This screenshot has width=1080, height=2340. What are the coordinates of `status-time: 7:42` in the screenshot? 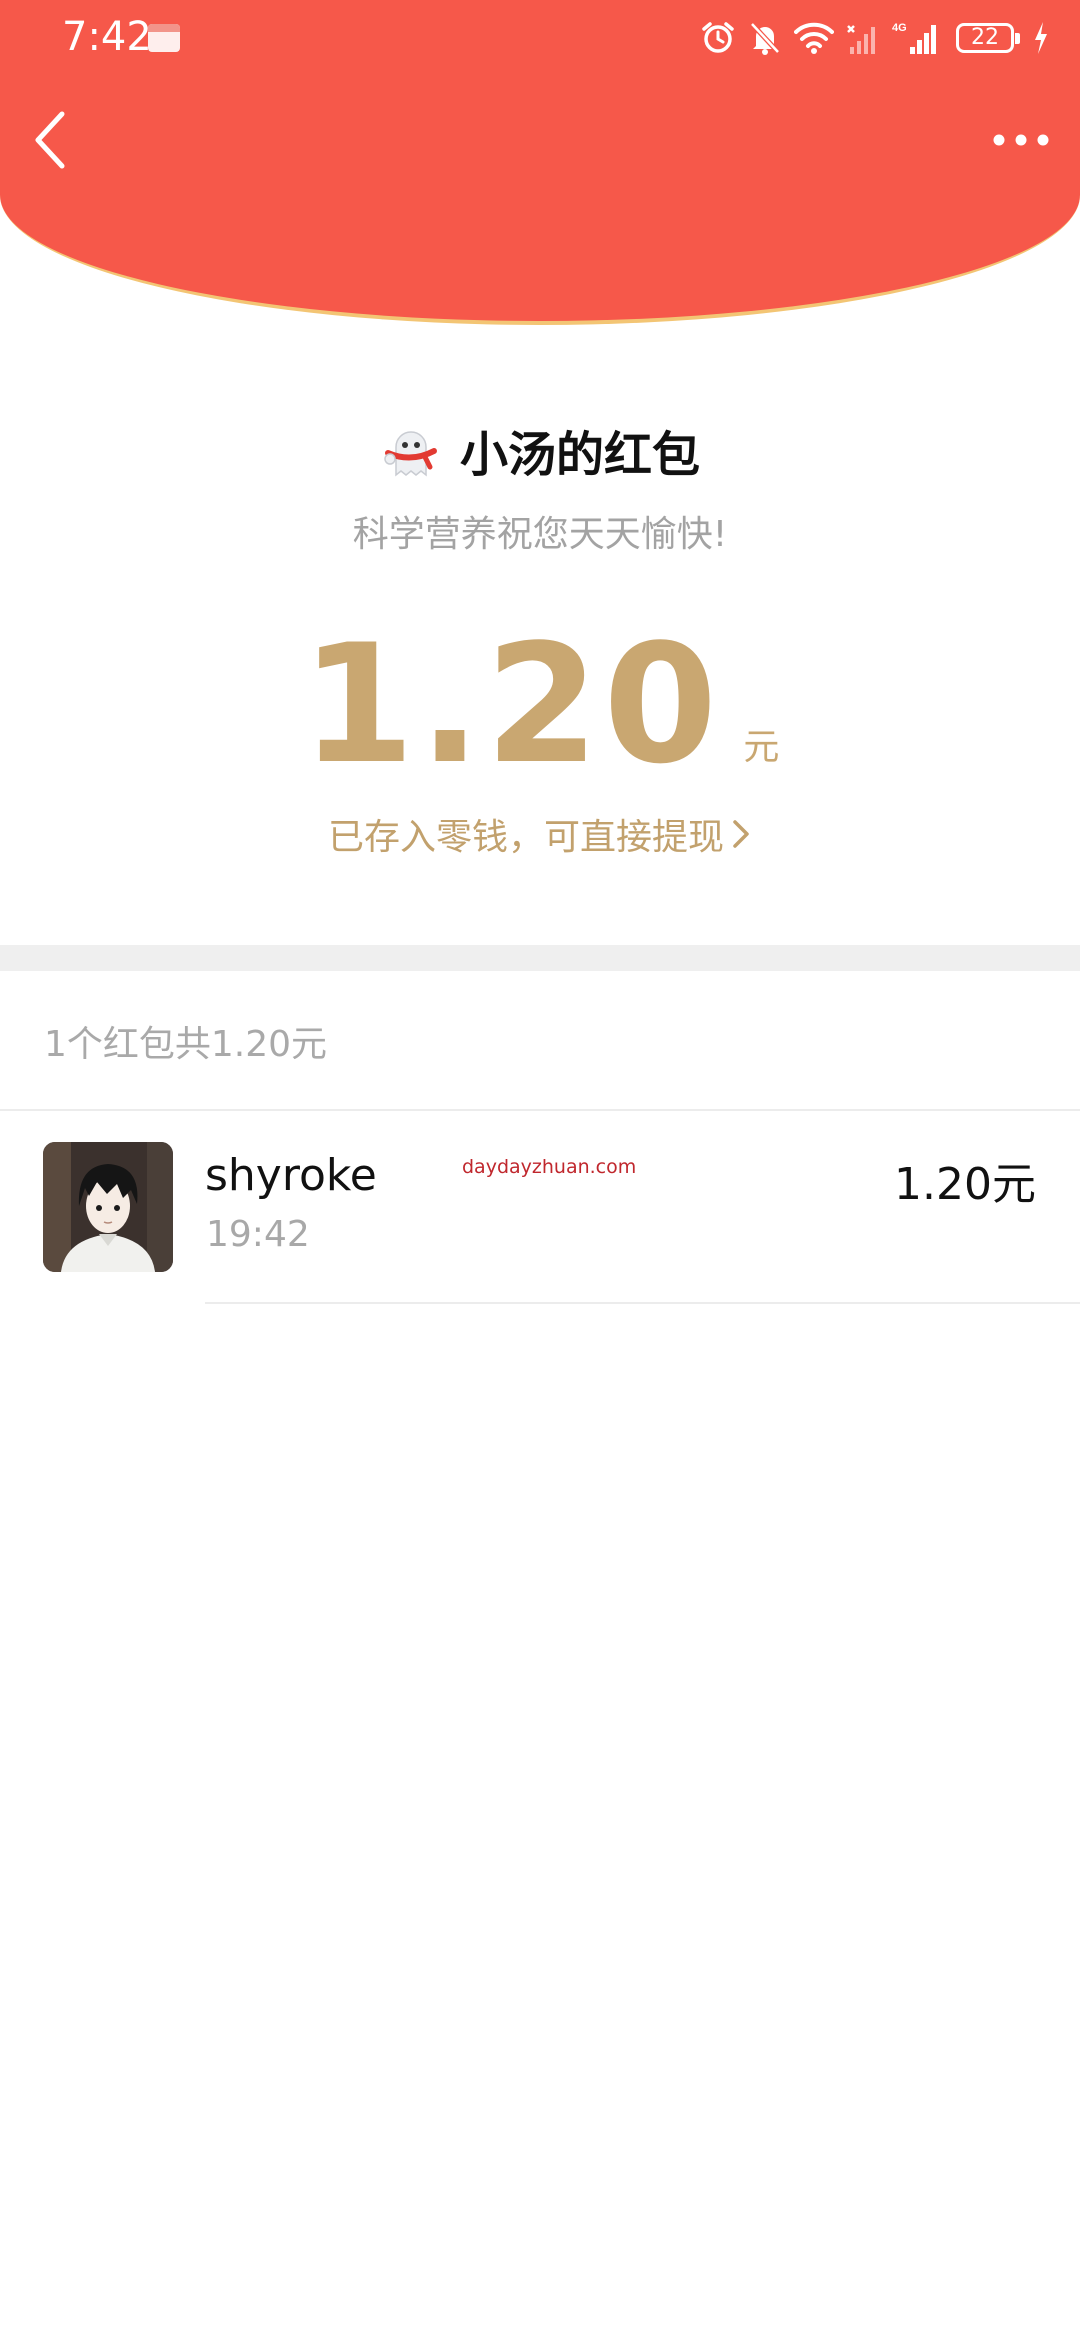 It's located at (107, 37).